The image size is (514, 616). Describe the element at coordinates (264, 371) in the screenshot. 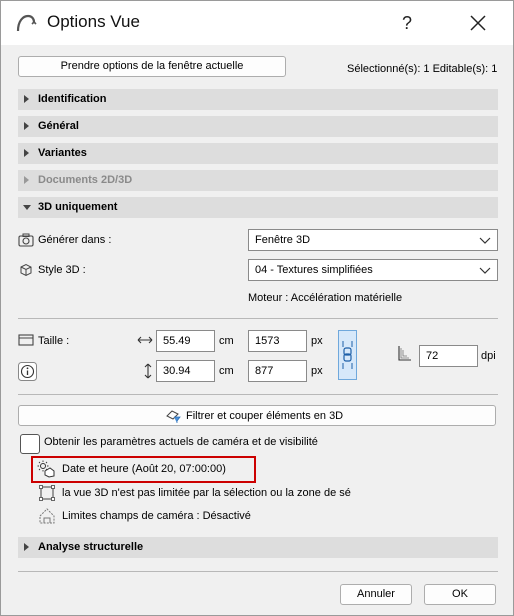

I see `height-px-value: 877` at that location.